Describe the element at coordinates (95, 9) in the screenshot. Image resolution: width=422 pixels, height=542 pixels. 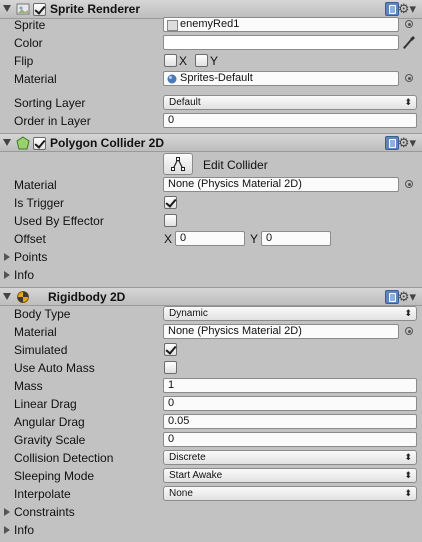
I see `component-title: Sprite Renderer` at that location.